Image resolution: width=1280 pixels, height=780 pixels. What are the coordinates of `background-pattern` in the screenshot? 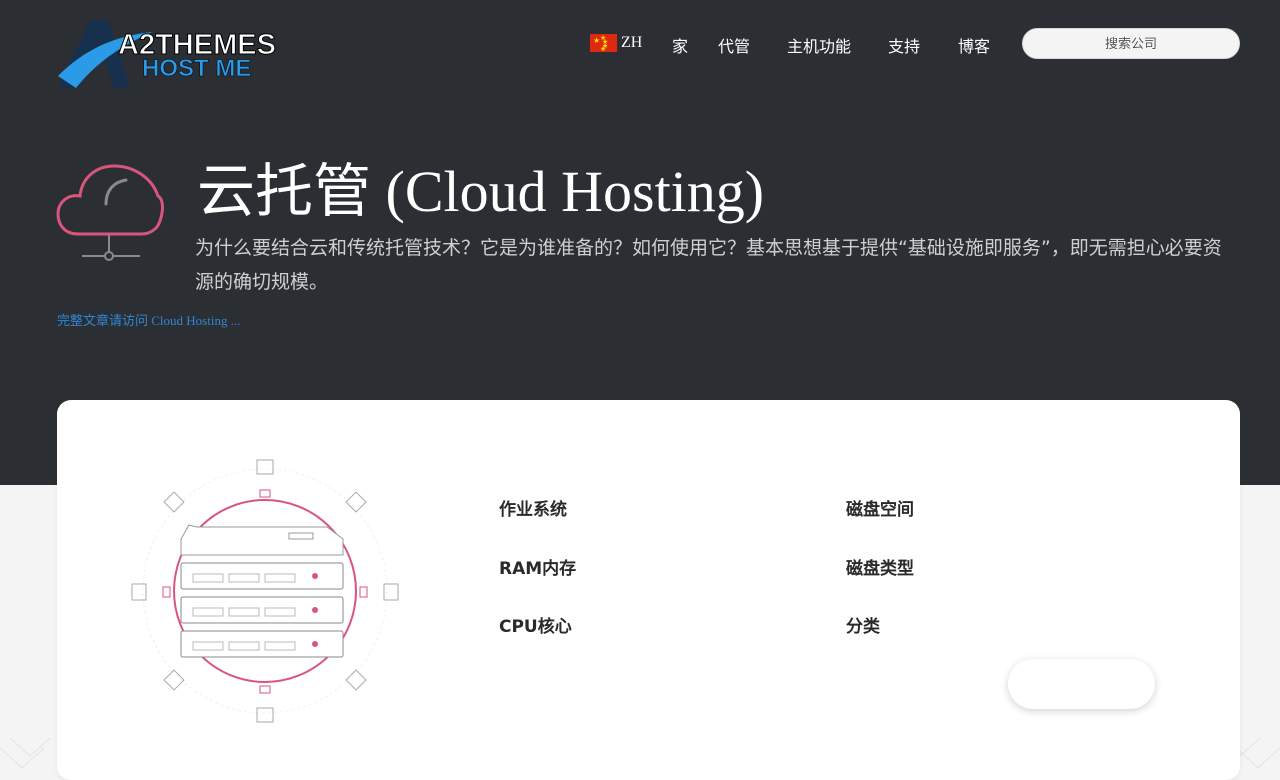 It's located at (25, 753).